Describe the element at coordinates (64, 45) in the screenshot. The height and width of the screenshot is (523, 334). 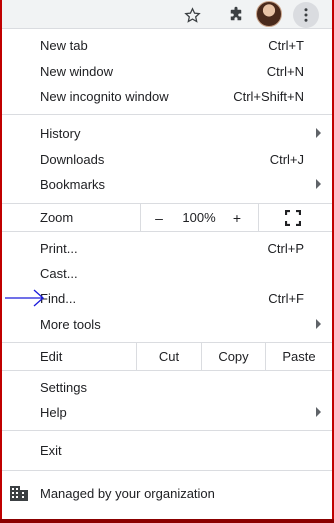
I see `menu-item-label: New tab` at that location.